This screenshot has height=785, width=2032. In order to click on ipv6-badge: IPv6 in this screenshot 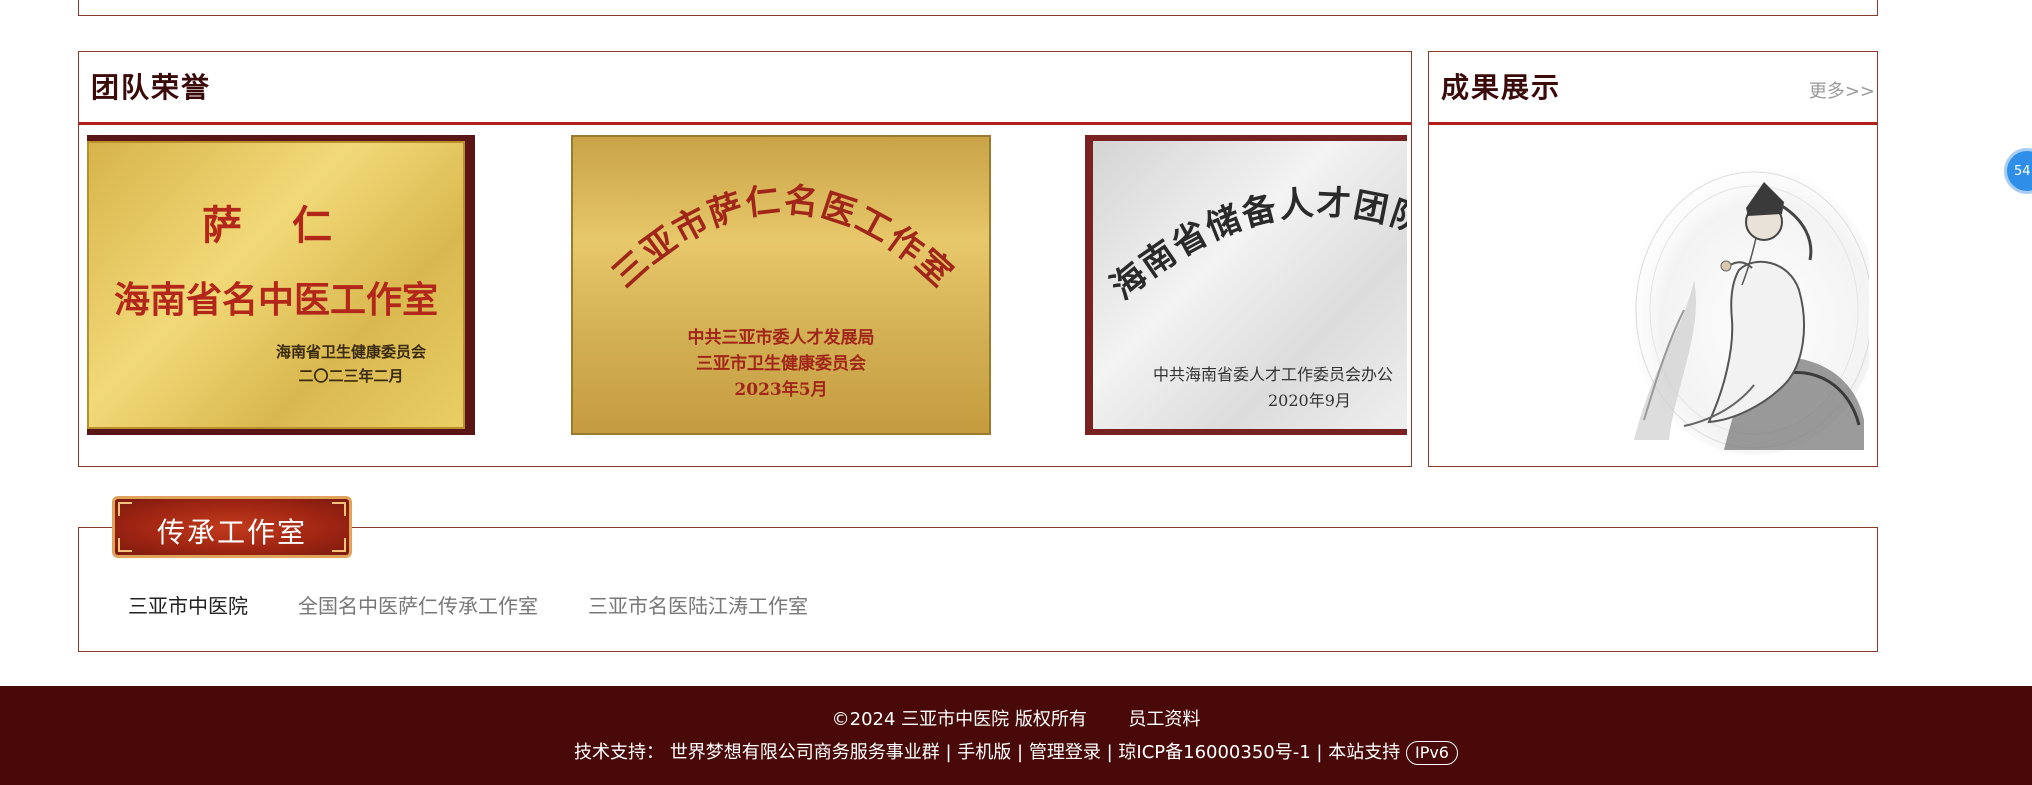, I will do `click(1431, 753)`.